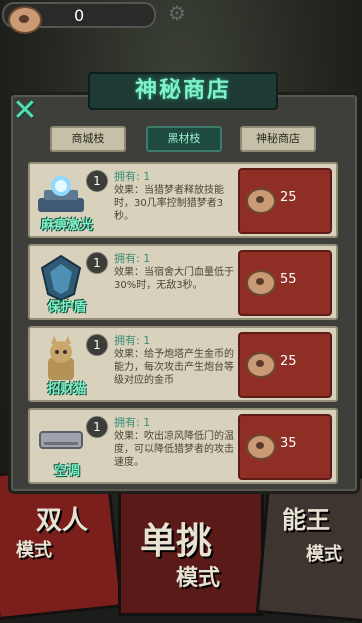  What do you see at coordinates (174, 367) in the screenshot?
I see `item-effect: 效果：给予炮塔产生金币的能力，每次攻击产生炮台等级对应的金币` at bounding box center [174, 367].